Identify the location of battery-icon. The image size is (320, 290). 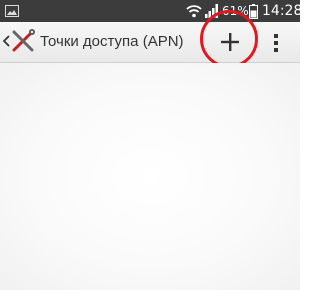
(253, 11).